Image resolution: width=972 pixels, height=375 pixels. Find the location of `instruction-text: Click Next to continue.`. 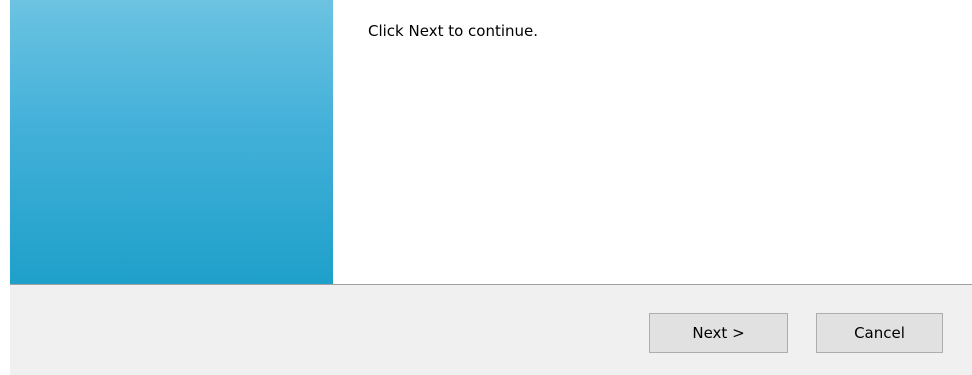

instruction-text: Click Next to continue. is located at coordinates (453, 31).